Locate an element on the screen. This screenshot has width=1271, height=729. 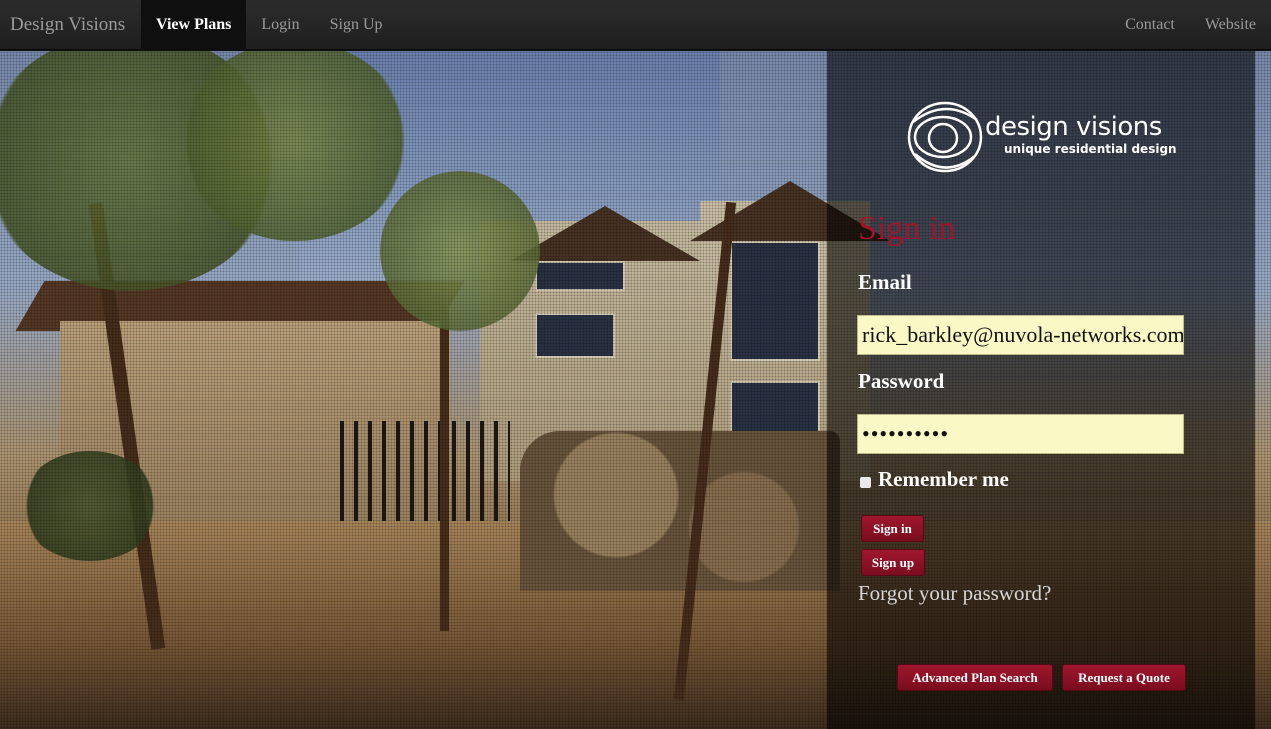
signin-title: Sign in is located at coordinates (907, 228).